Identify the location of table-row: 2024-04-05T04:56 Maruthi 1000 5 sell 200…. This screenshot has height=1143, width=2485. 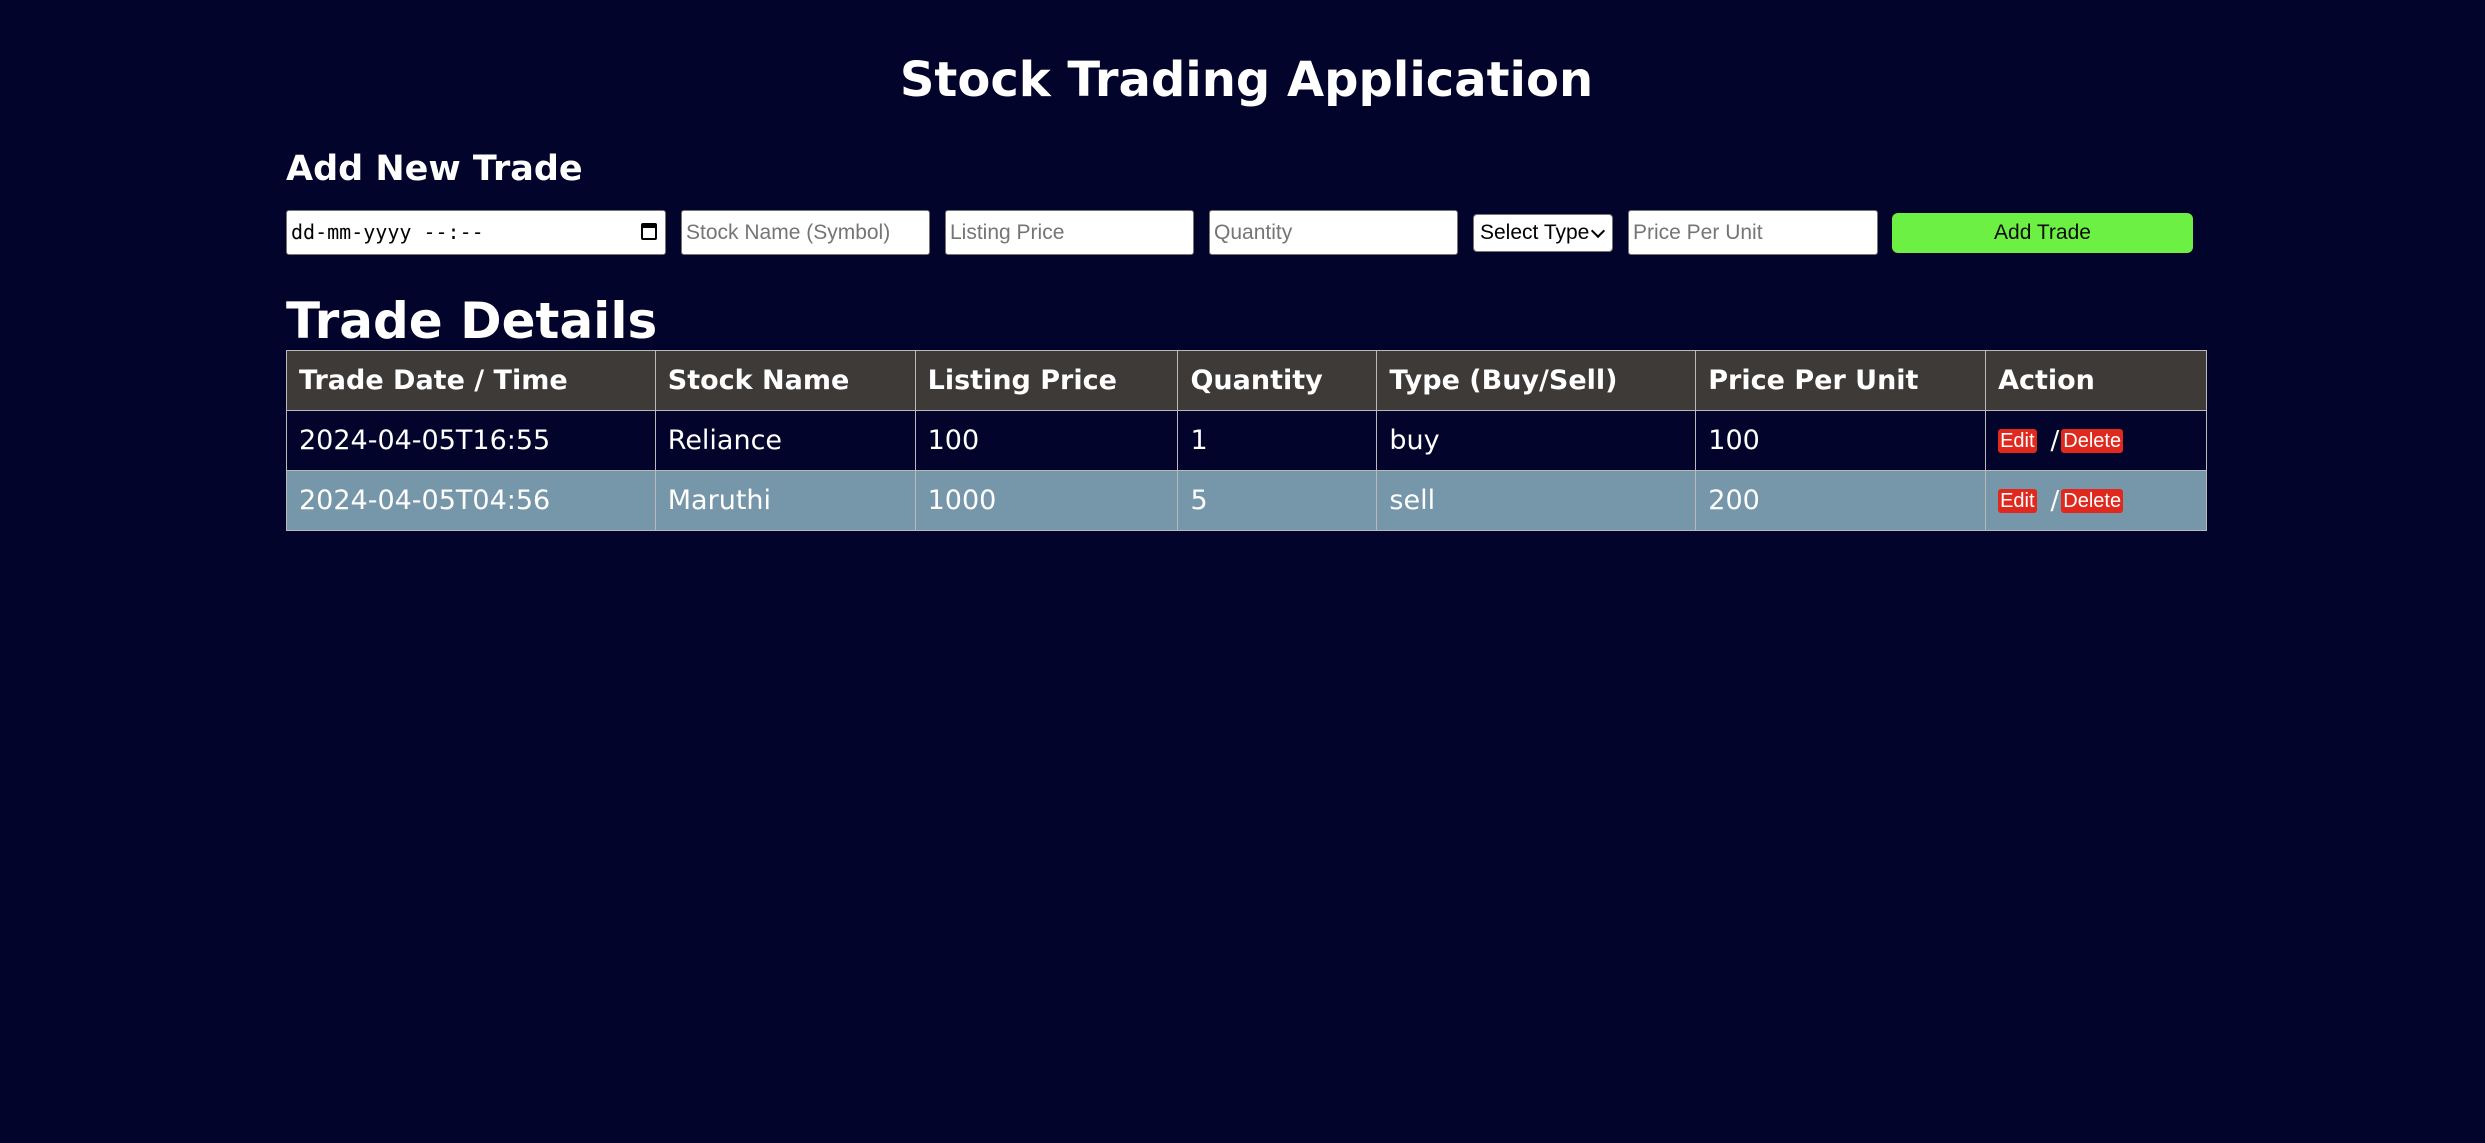
(1246, 500).